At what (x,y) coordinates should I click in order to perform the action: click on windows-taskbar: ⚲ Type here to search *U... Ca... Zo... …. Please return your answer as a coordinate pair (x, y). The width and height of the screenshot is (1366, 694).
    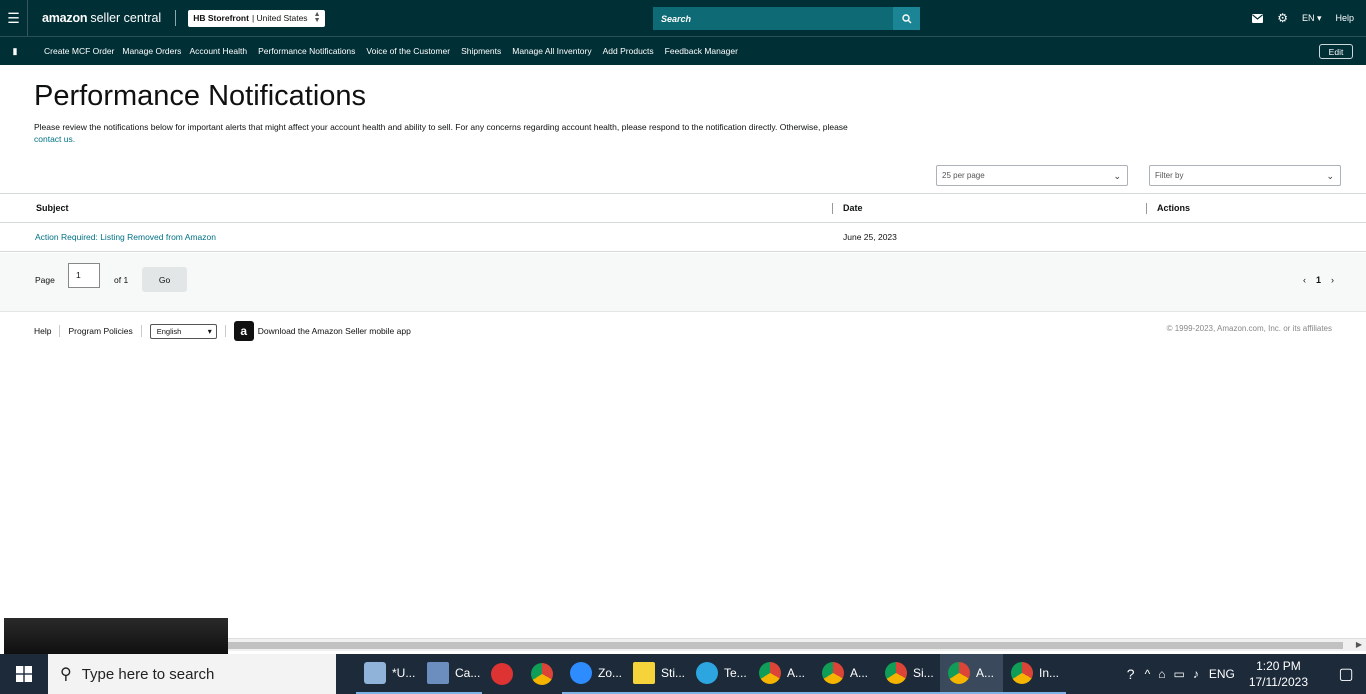
    Looking at the image, I should click on (683, 674).